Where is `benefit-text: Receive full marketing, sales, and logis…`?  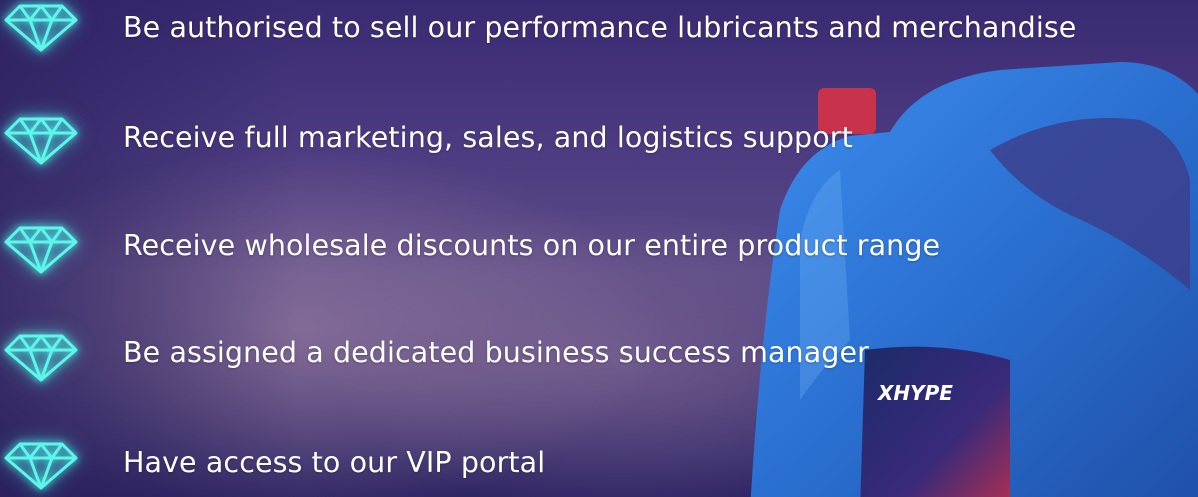 benefit-text: Receive full marketing, sales, and logis… is located at coordinates (488, 137).